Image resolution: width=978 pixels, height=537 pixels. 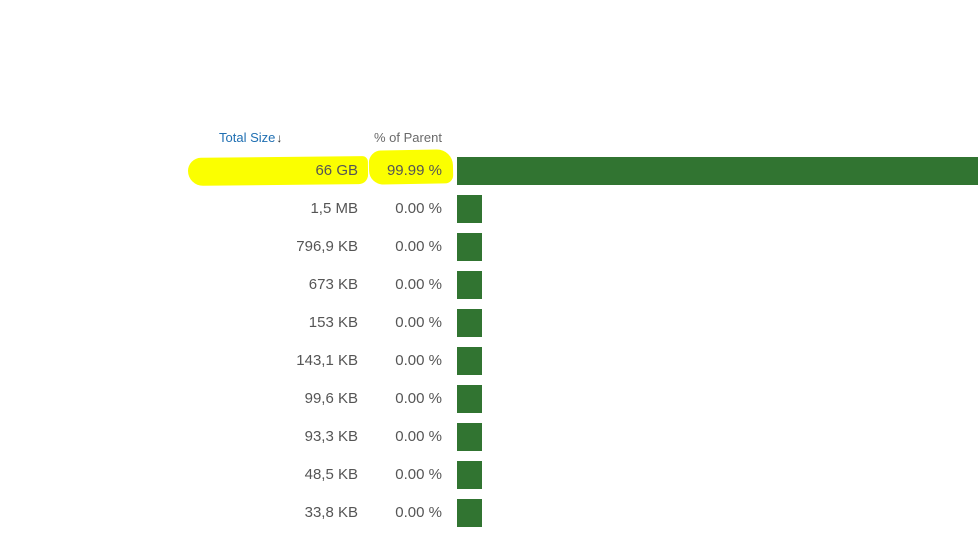 I want to click on total-size-cell: 99,6 KB, so click(x=331, y=398).